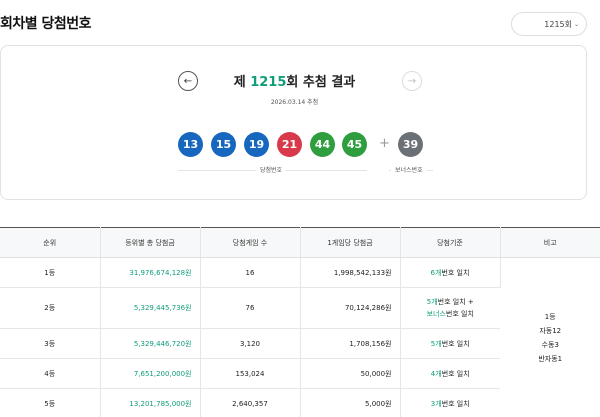 Image resolution: width=600 pixels, height=417 pixels. What do you see at coordinates (294, 82) in the screenshot?
I see `draw-title: 제 1215회 추첨 결과` at bounding box center [294, 82].